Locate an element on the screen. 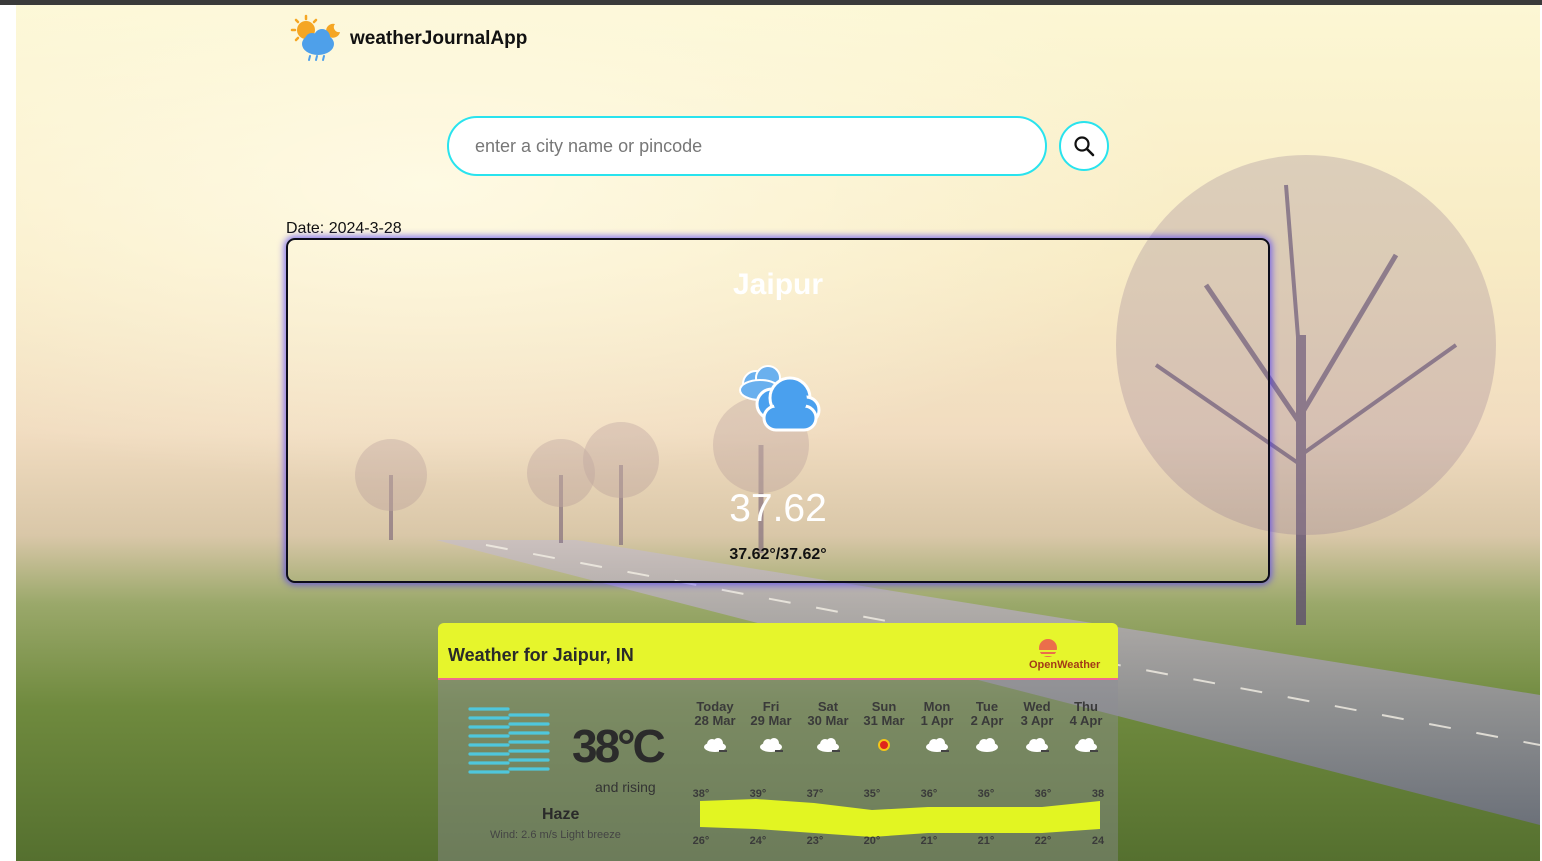 The width and height of the screenshot is (1542, 861). forecast-day: Today 28 Mar is located at coordinates (715, 713).